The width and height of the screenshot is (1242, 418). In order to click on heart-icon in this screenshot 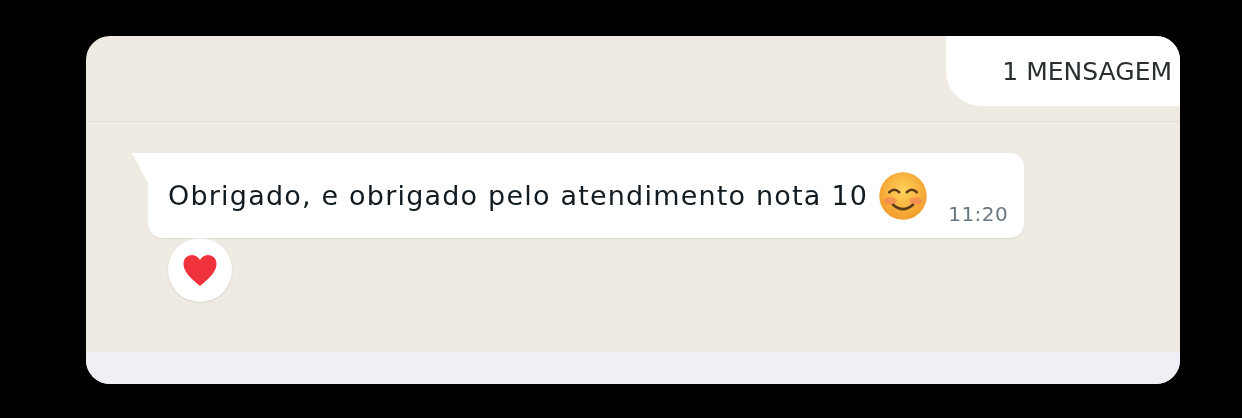, I will do `click(200, 270)`.